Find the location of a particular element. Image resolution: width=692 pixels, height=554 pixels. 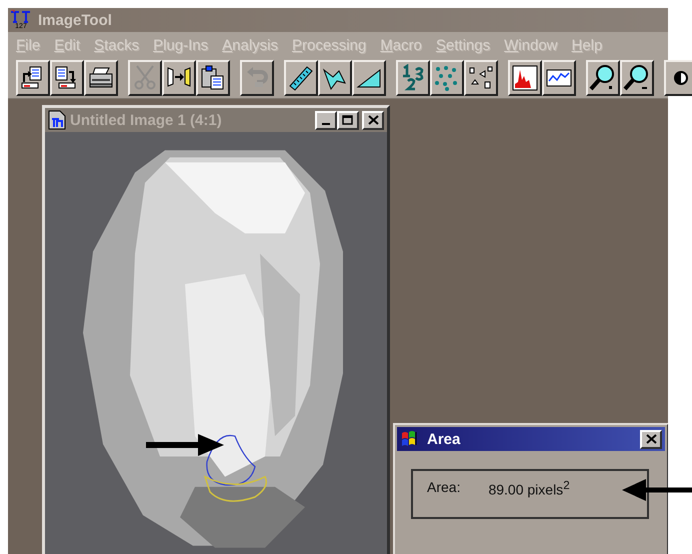

area-label: Area: is located at coordinates (443, 487).